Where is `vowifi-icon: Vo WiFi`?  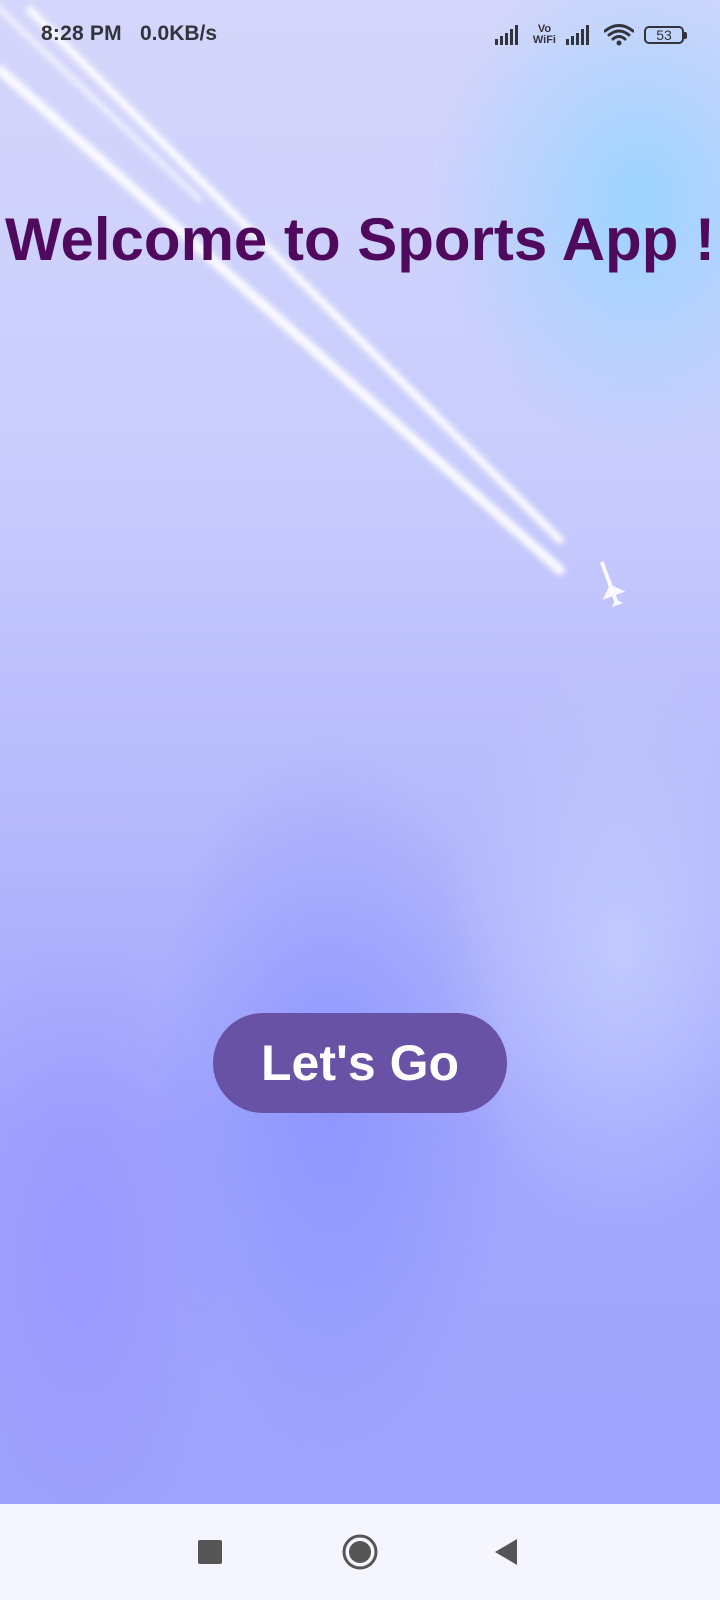
vowifi-icon: Vo WiFi is located at coordinates (544, 35).